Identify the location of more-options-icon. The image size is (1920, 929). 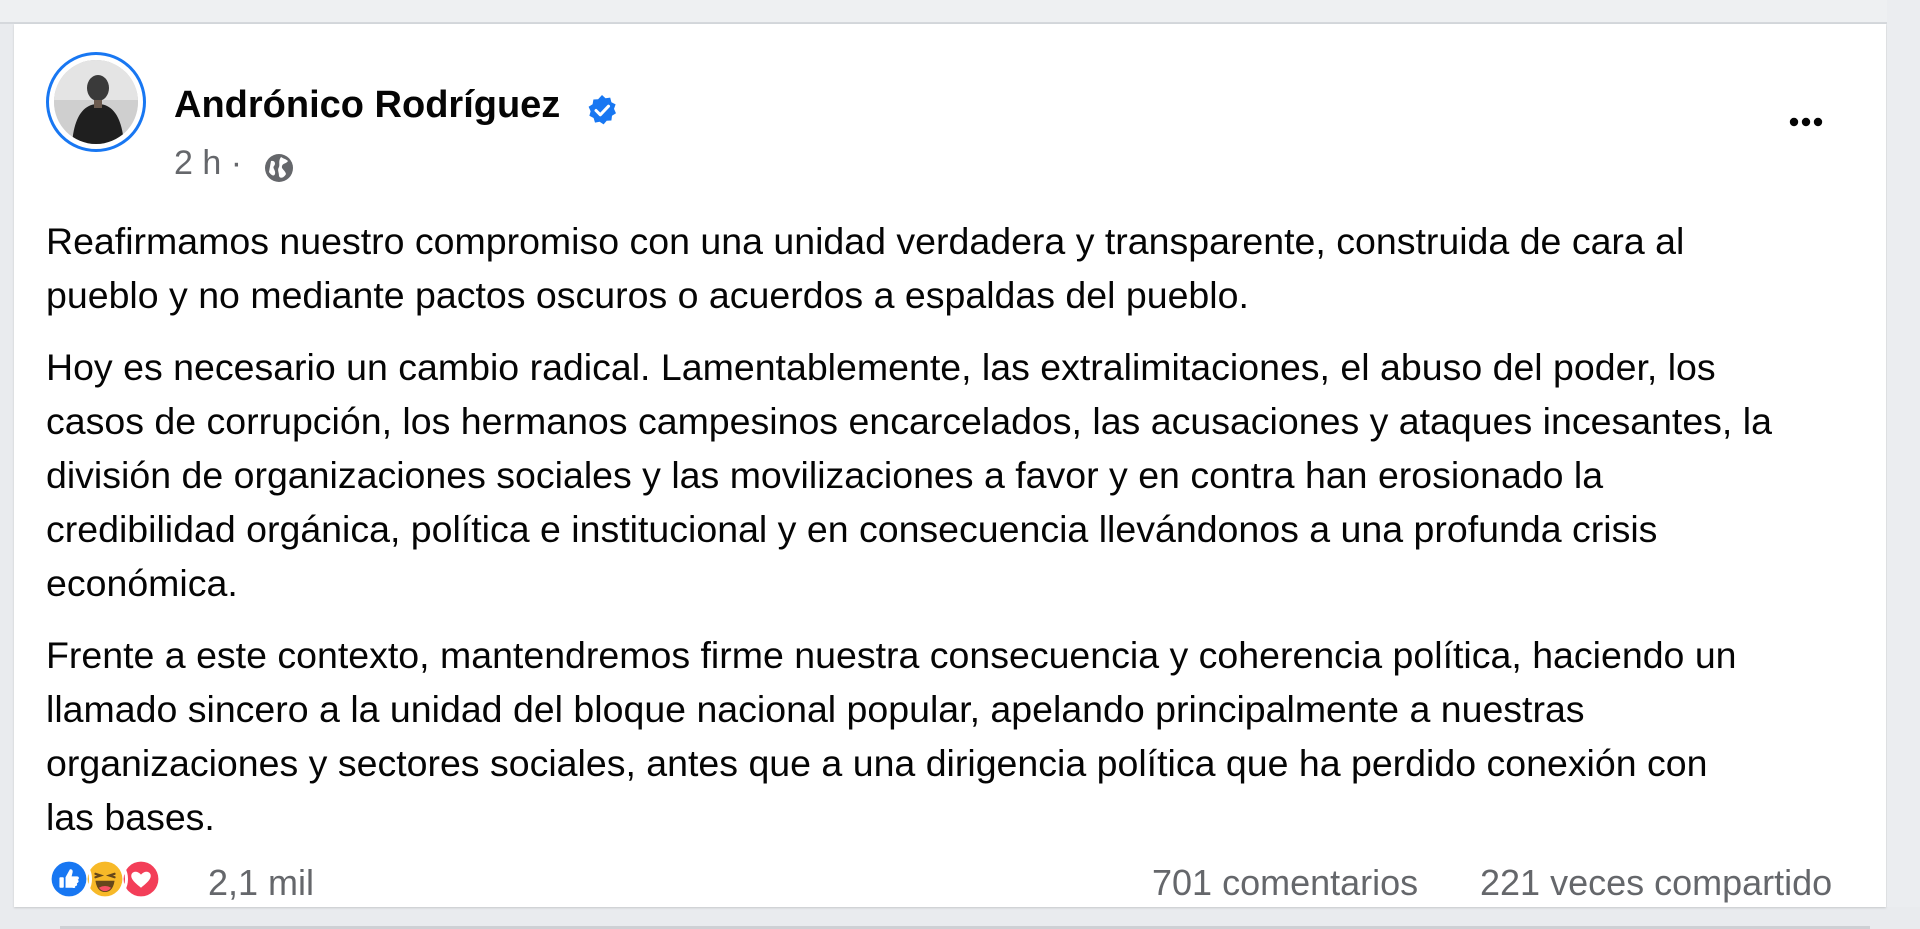
(1806, 122).